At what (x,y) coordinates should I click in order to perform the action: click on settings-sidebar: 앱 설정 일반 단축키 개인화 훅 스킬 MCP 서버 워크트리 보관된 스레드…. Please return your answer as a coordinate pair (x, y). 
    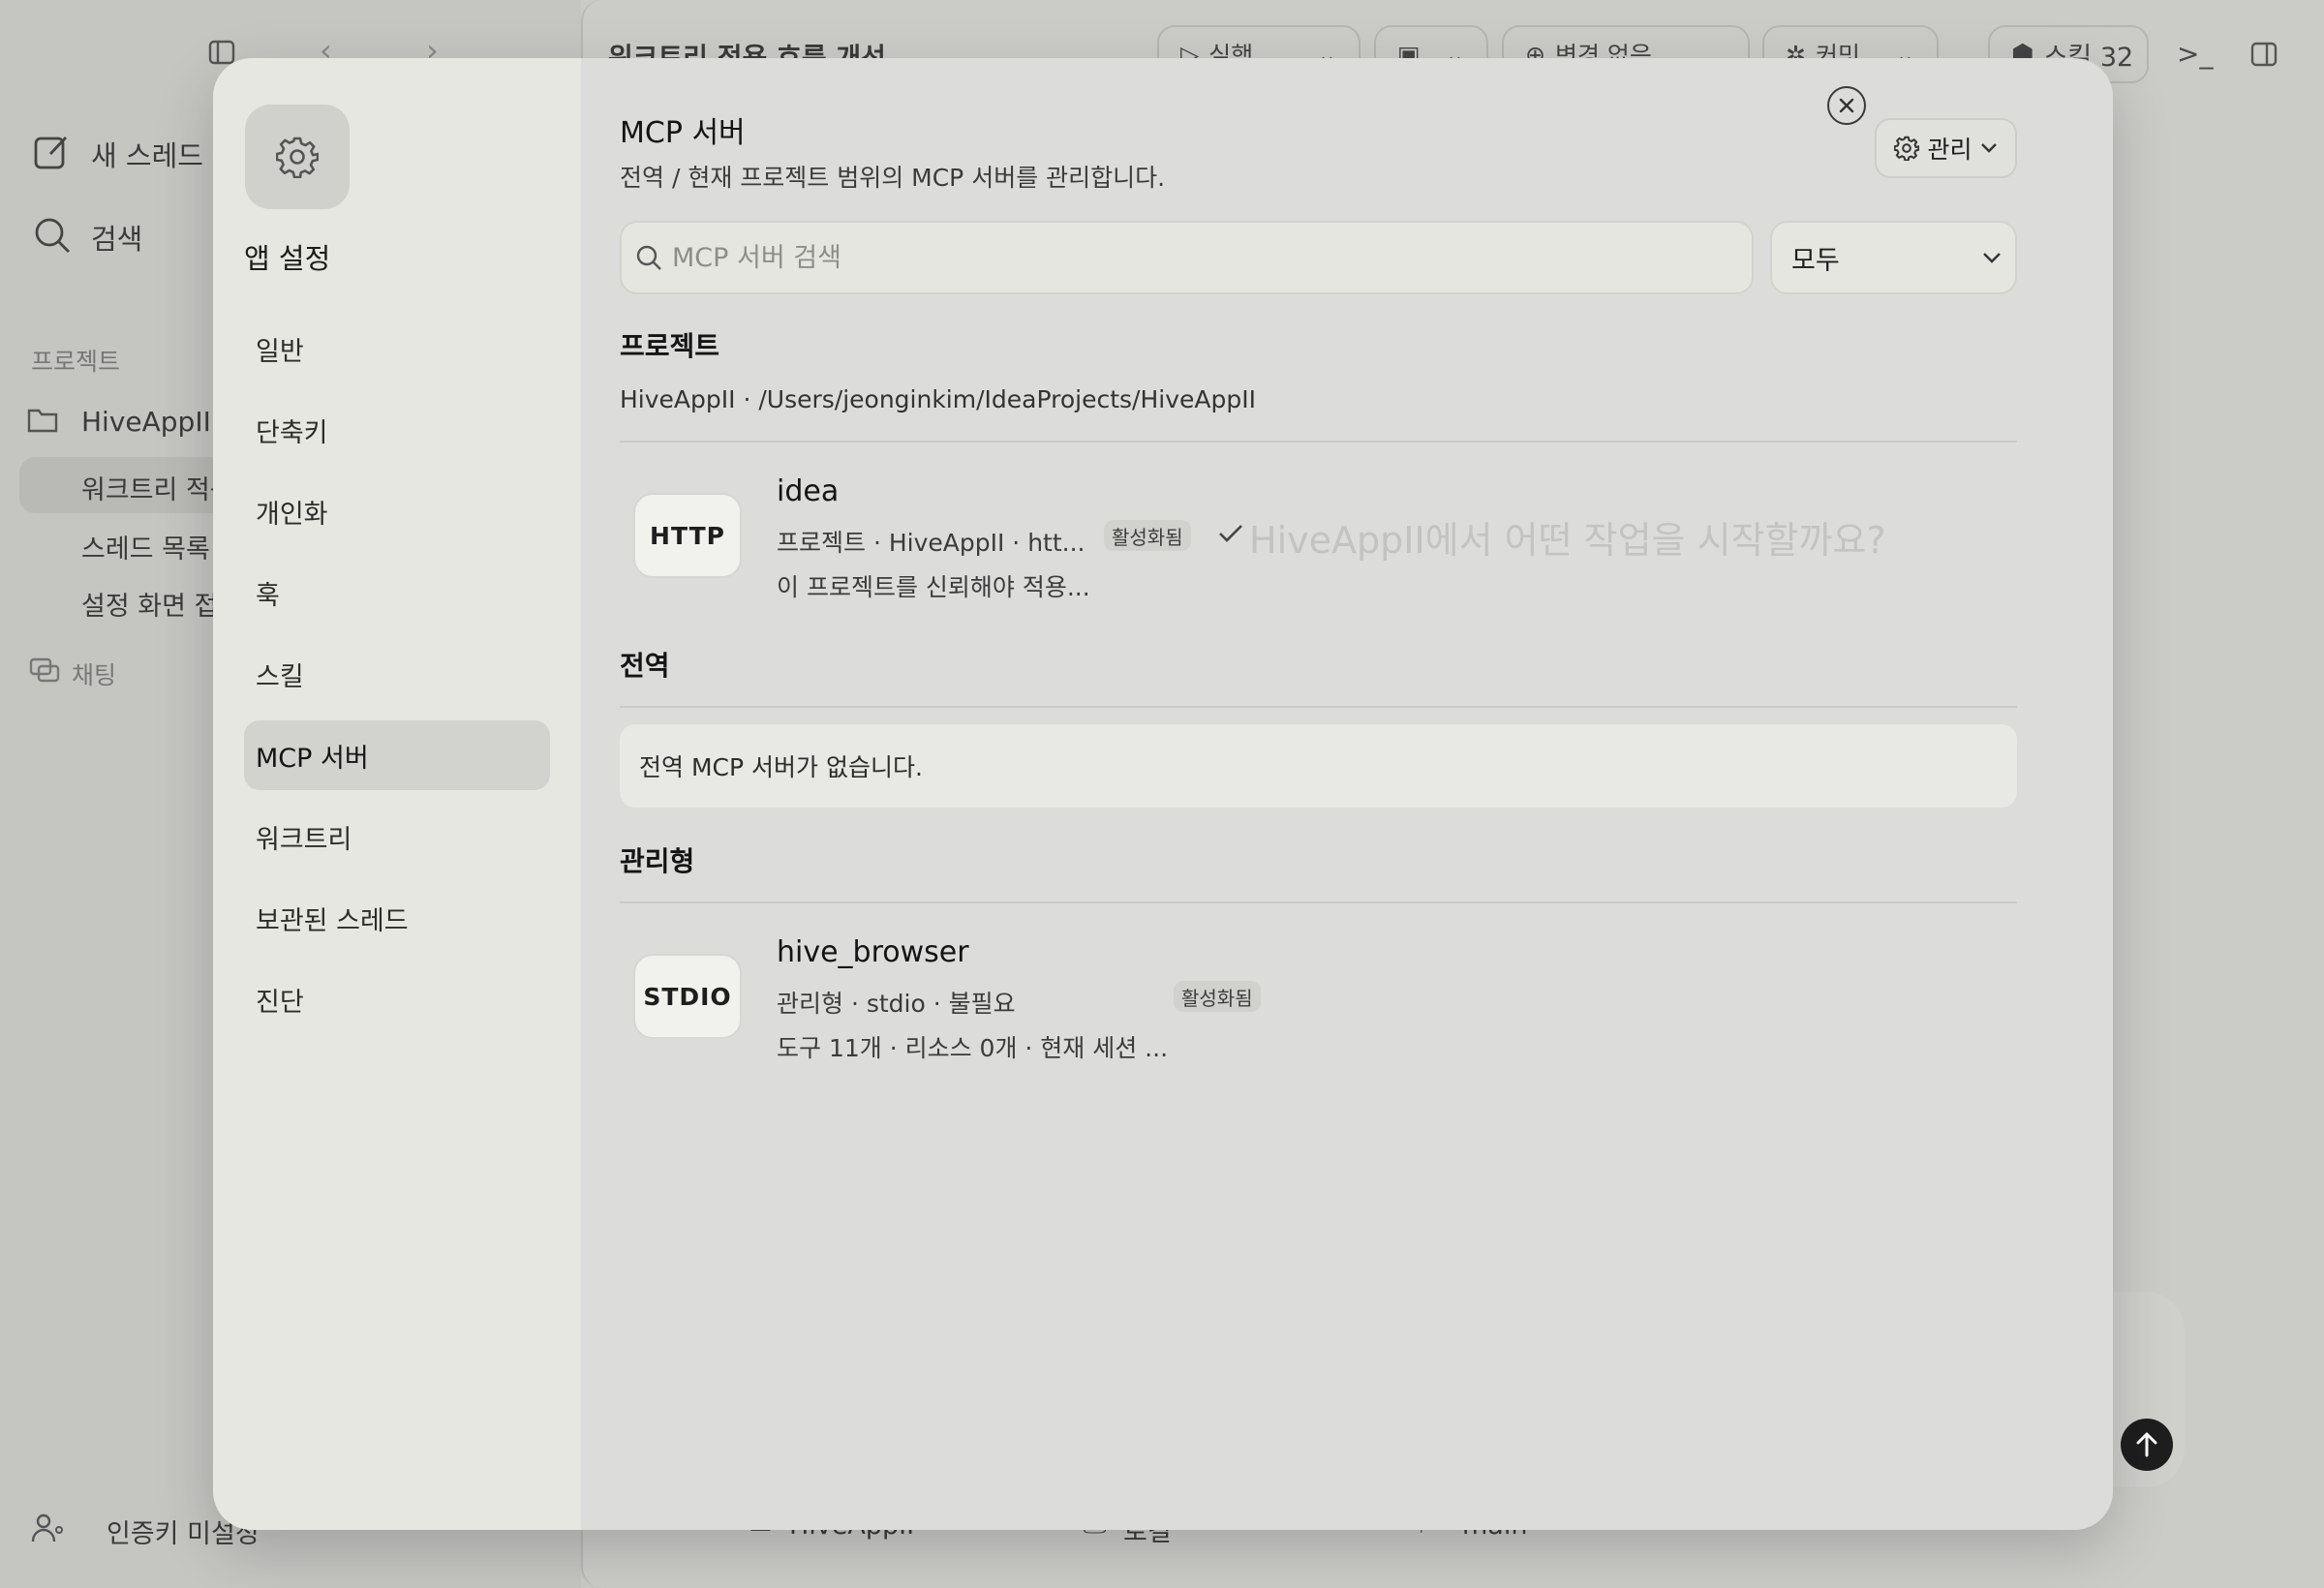
    Looking at the image, I should click on (397, 794).